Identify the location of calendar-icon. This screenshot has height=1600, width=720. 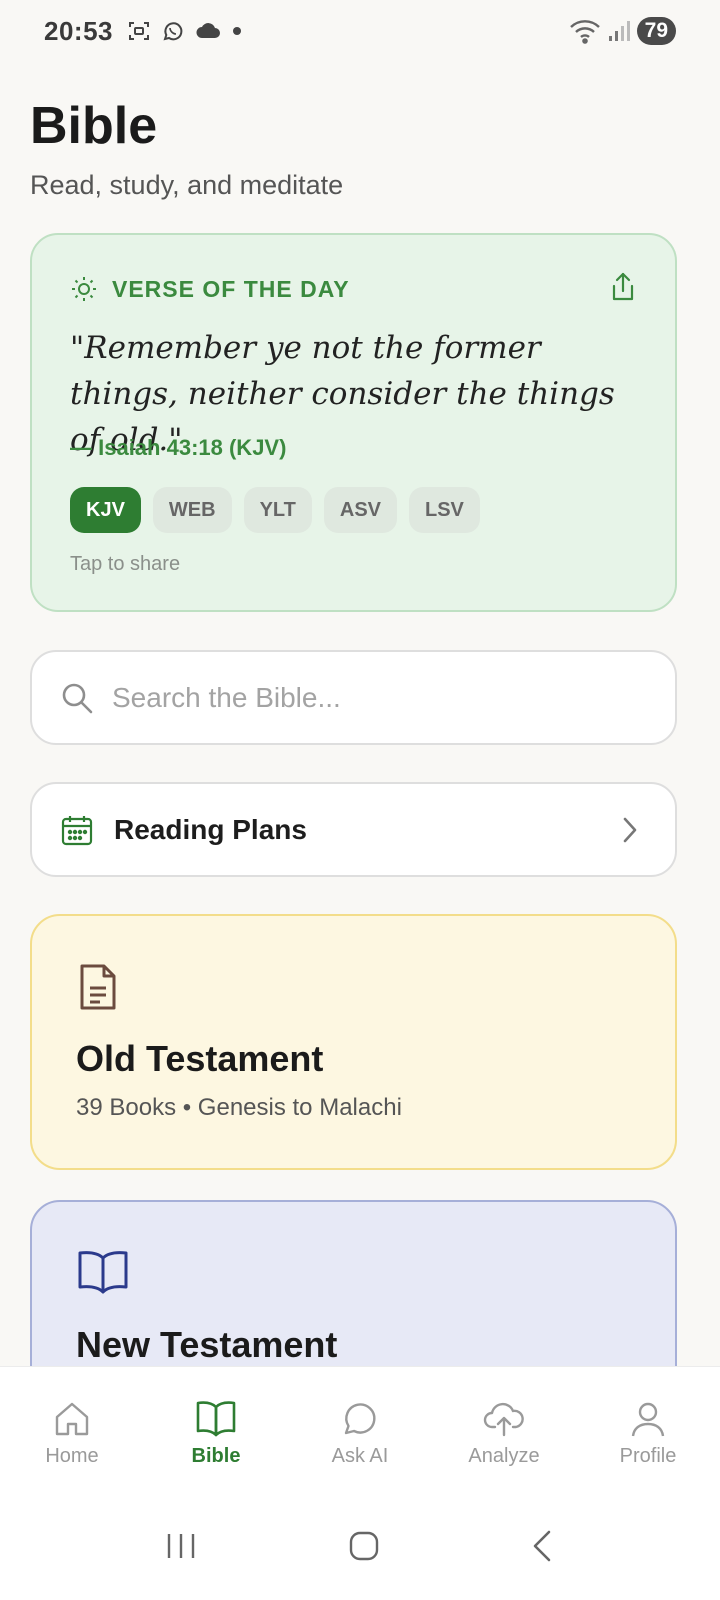
(77, 830).